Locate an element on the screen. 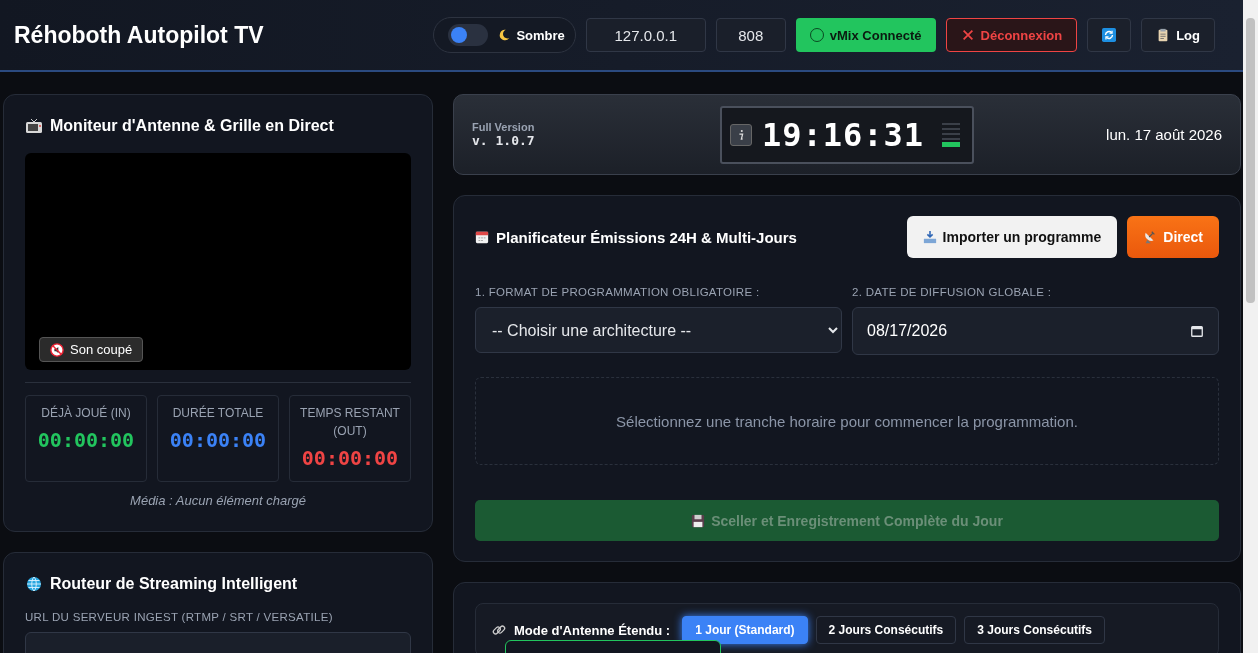 The image size is (1258, 653). app-title: Réhoboth Autopilot TV is located at coordinates (139, 35).